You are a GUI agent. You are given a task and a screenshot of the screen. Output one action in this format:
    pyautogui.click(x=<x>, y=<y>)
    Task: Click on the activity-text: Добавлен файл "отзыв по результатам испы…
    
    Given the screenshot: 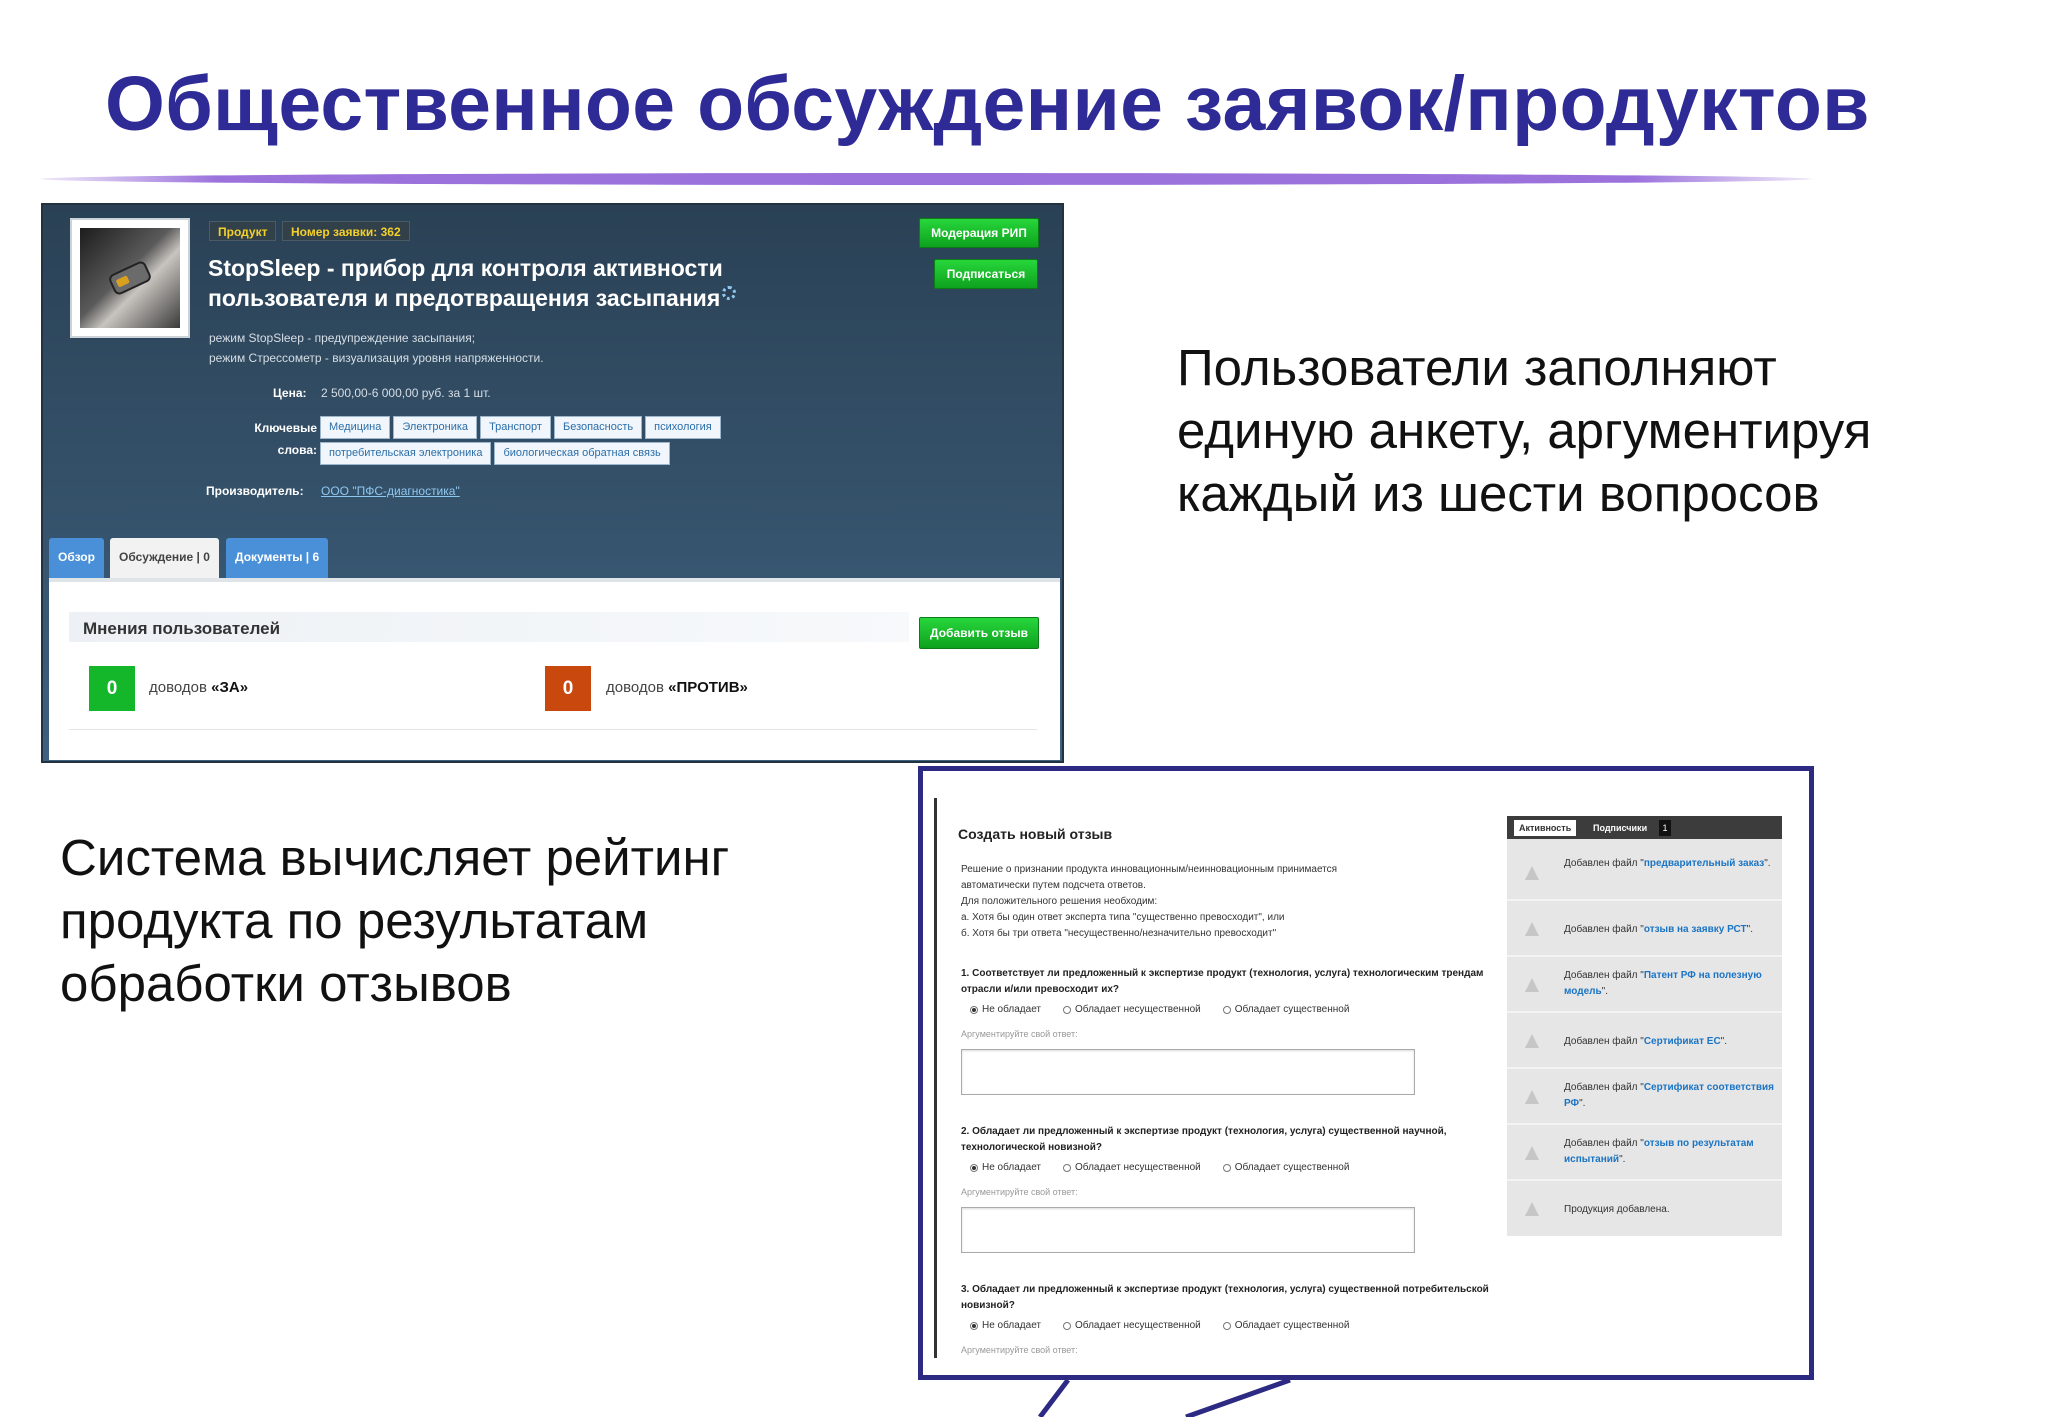 What is the action you would take?
    pyautogui.click(x=1670, y=1152)
    